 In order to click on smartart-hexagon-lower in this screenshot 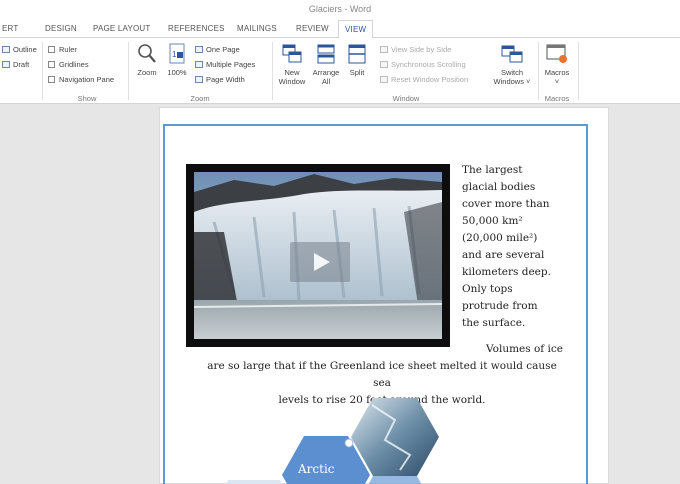, I will do `click(395, 480)`.